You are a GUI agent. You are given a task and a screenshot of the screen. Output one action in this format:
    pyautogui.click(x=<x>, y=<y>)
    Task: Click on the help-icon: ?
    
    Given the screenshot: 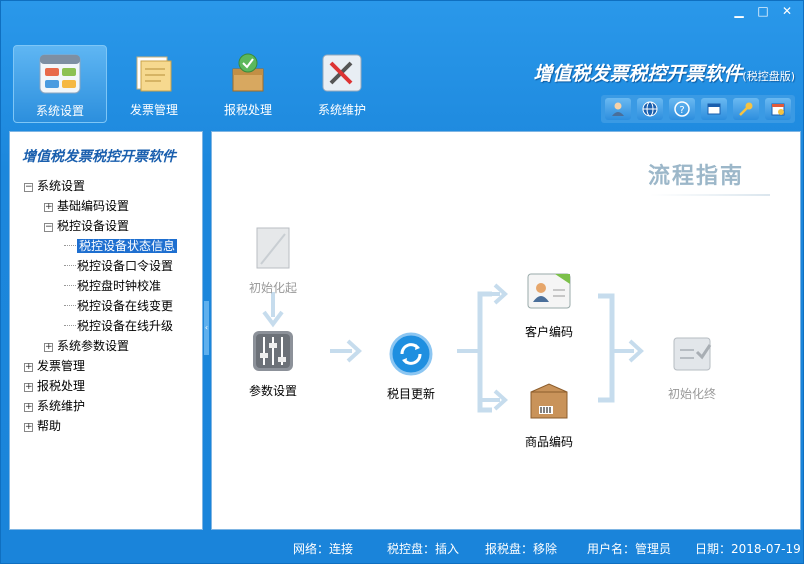 What is the action you would take?
    pyautogui.click(x=682, y=109)
    